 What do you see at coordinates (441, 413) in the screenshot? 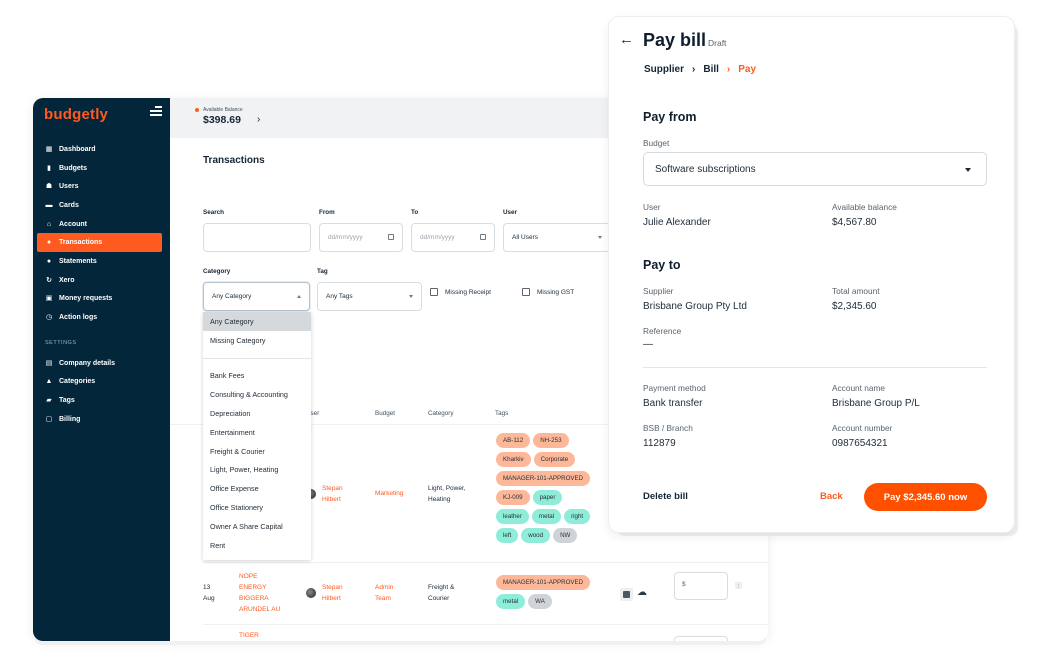
I see `column-category: Category` at bounding box center [441, 413].